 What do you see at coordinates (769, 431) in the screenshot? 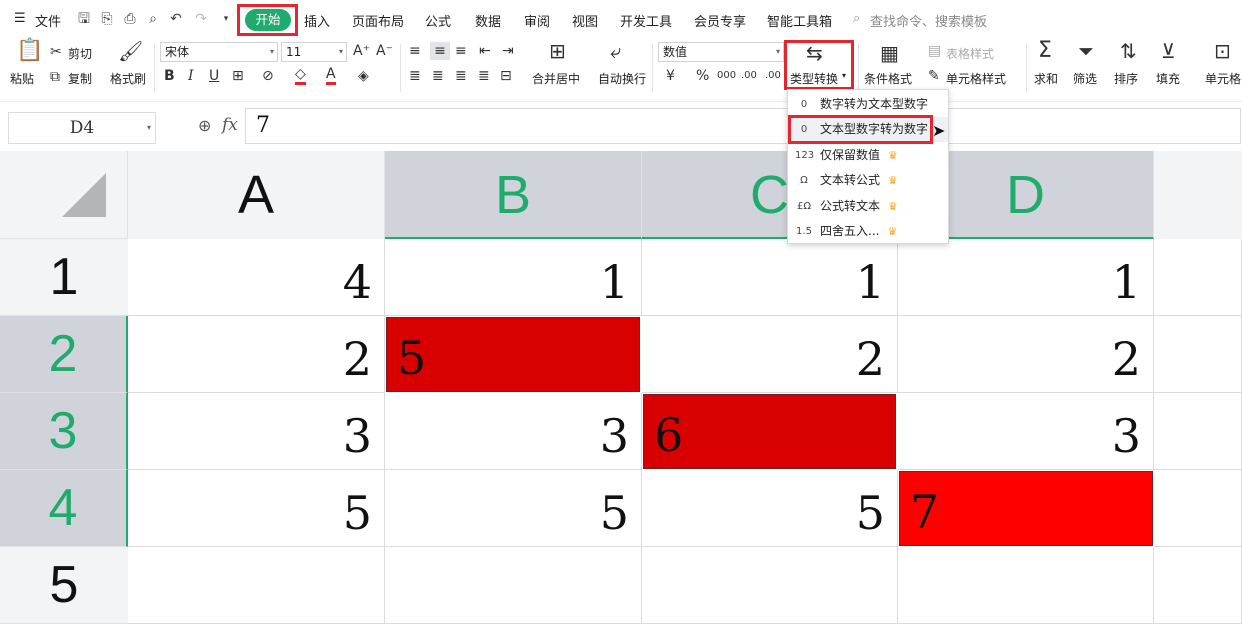
I see `cell-c3: 6` at bounding box center [769, 431].